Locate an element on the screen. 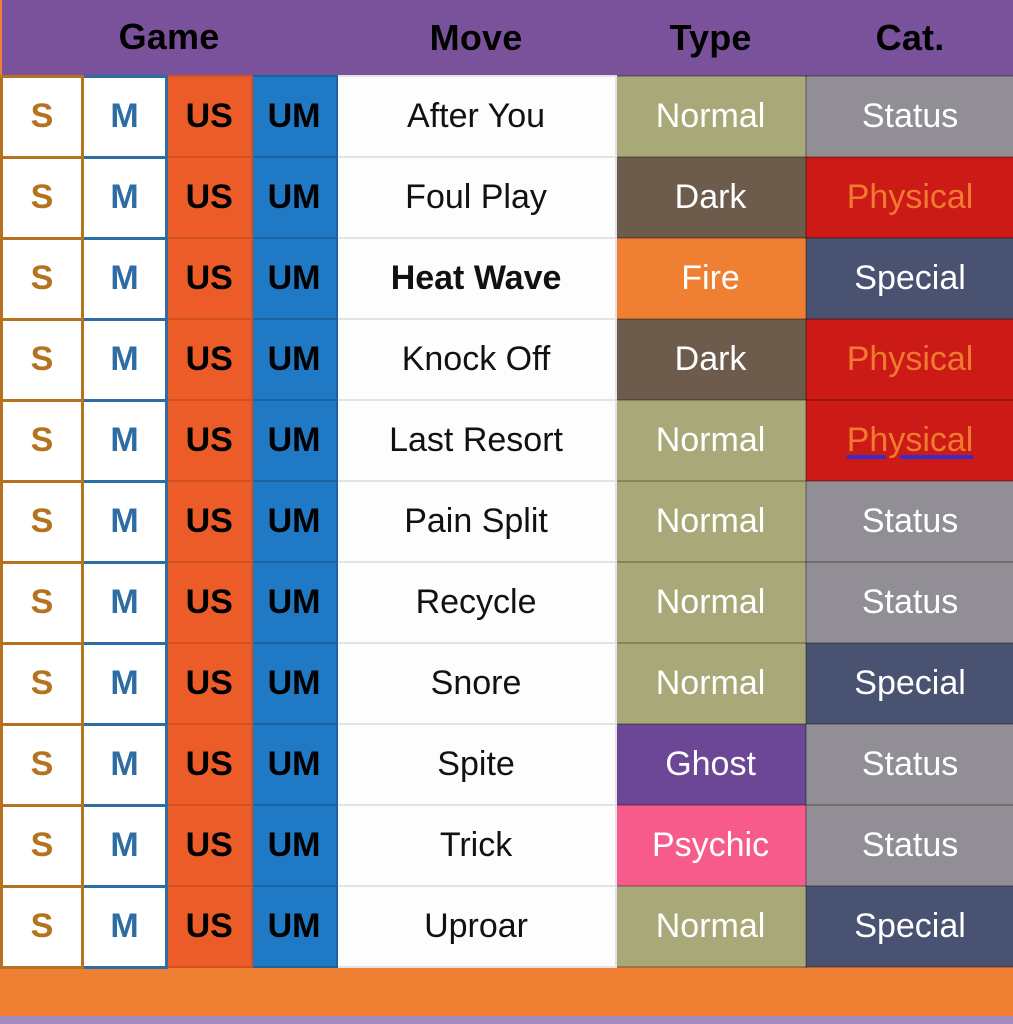 Image resolution: width=1013 pixels, height=1024 pixels. table-row: S M US UM Snore Normal Special is located at coordinates (506, 683).